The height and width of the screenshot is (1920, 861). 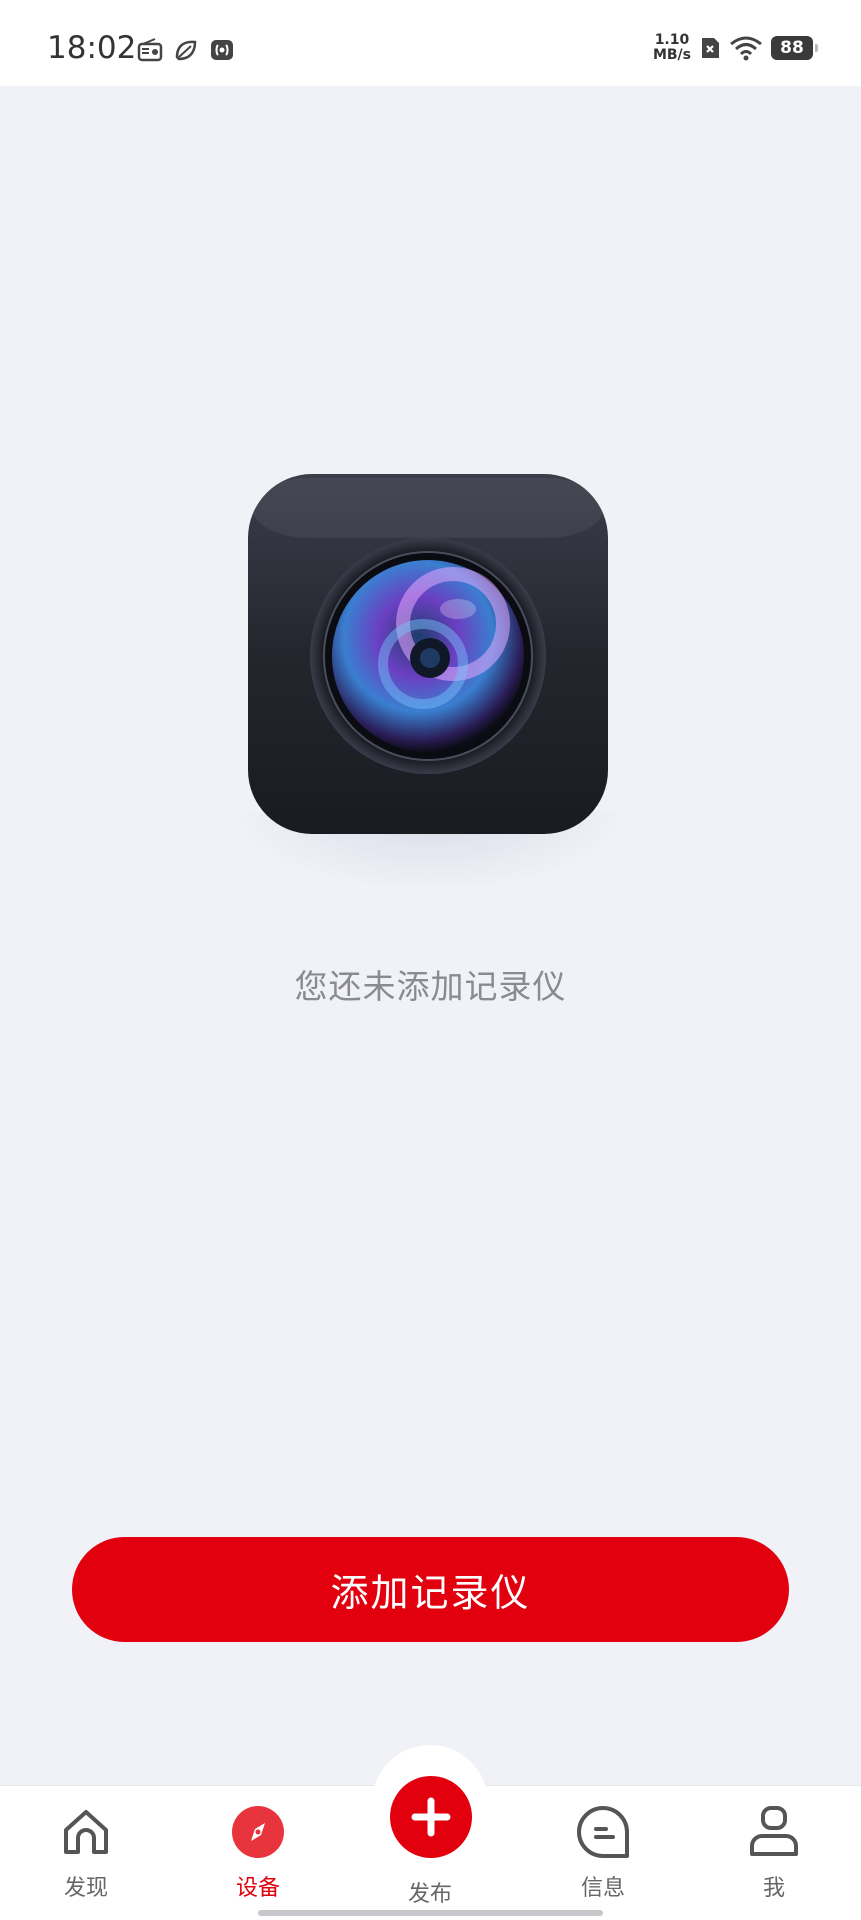 I want to click on plus-icon, so click(x=431, y=1817).